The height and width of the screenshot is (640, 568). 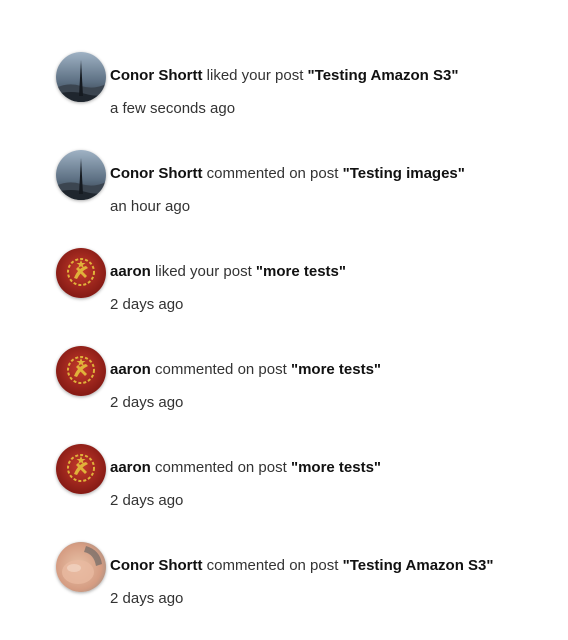 I want to click on notification-text: aaron liked your post "more tests", so click(x=228, y=272).